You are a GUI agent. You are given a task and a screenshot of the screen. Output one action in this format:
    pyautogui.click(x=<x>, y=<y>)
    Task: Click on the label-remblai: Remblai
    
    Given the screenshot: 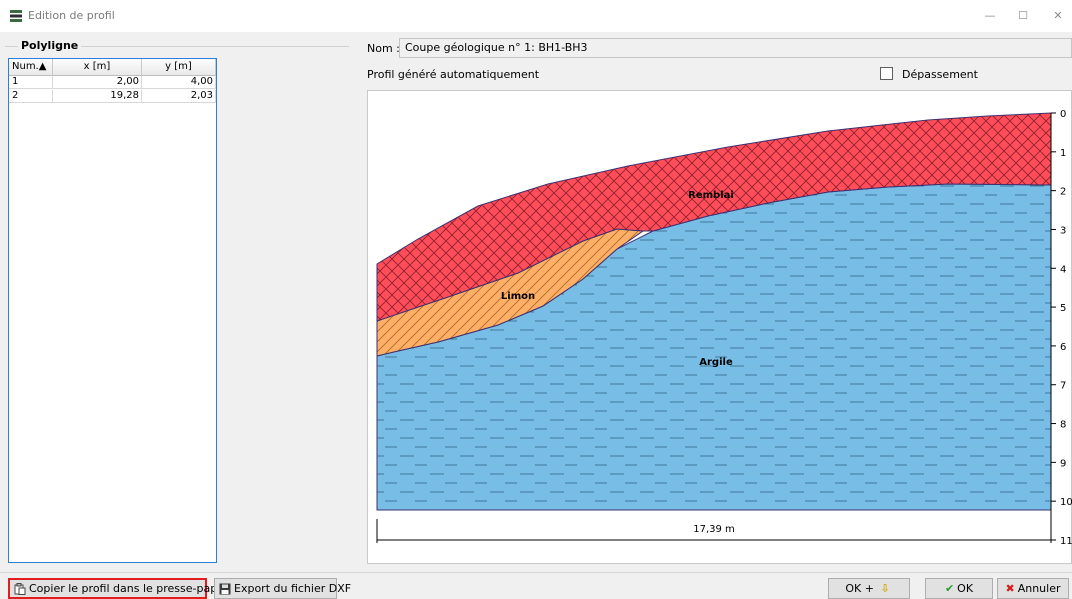 What is the action you would take?
    pyautogui.click(x=711, y=195)
    